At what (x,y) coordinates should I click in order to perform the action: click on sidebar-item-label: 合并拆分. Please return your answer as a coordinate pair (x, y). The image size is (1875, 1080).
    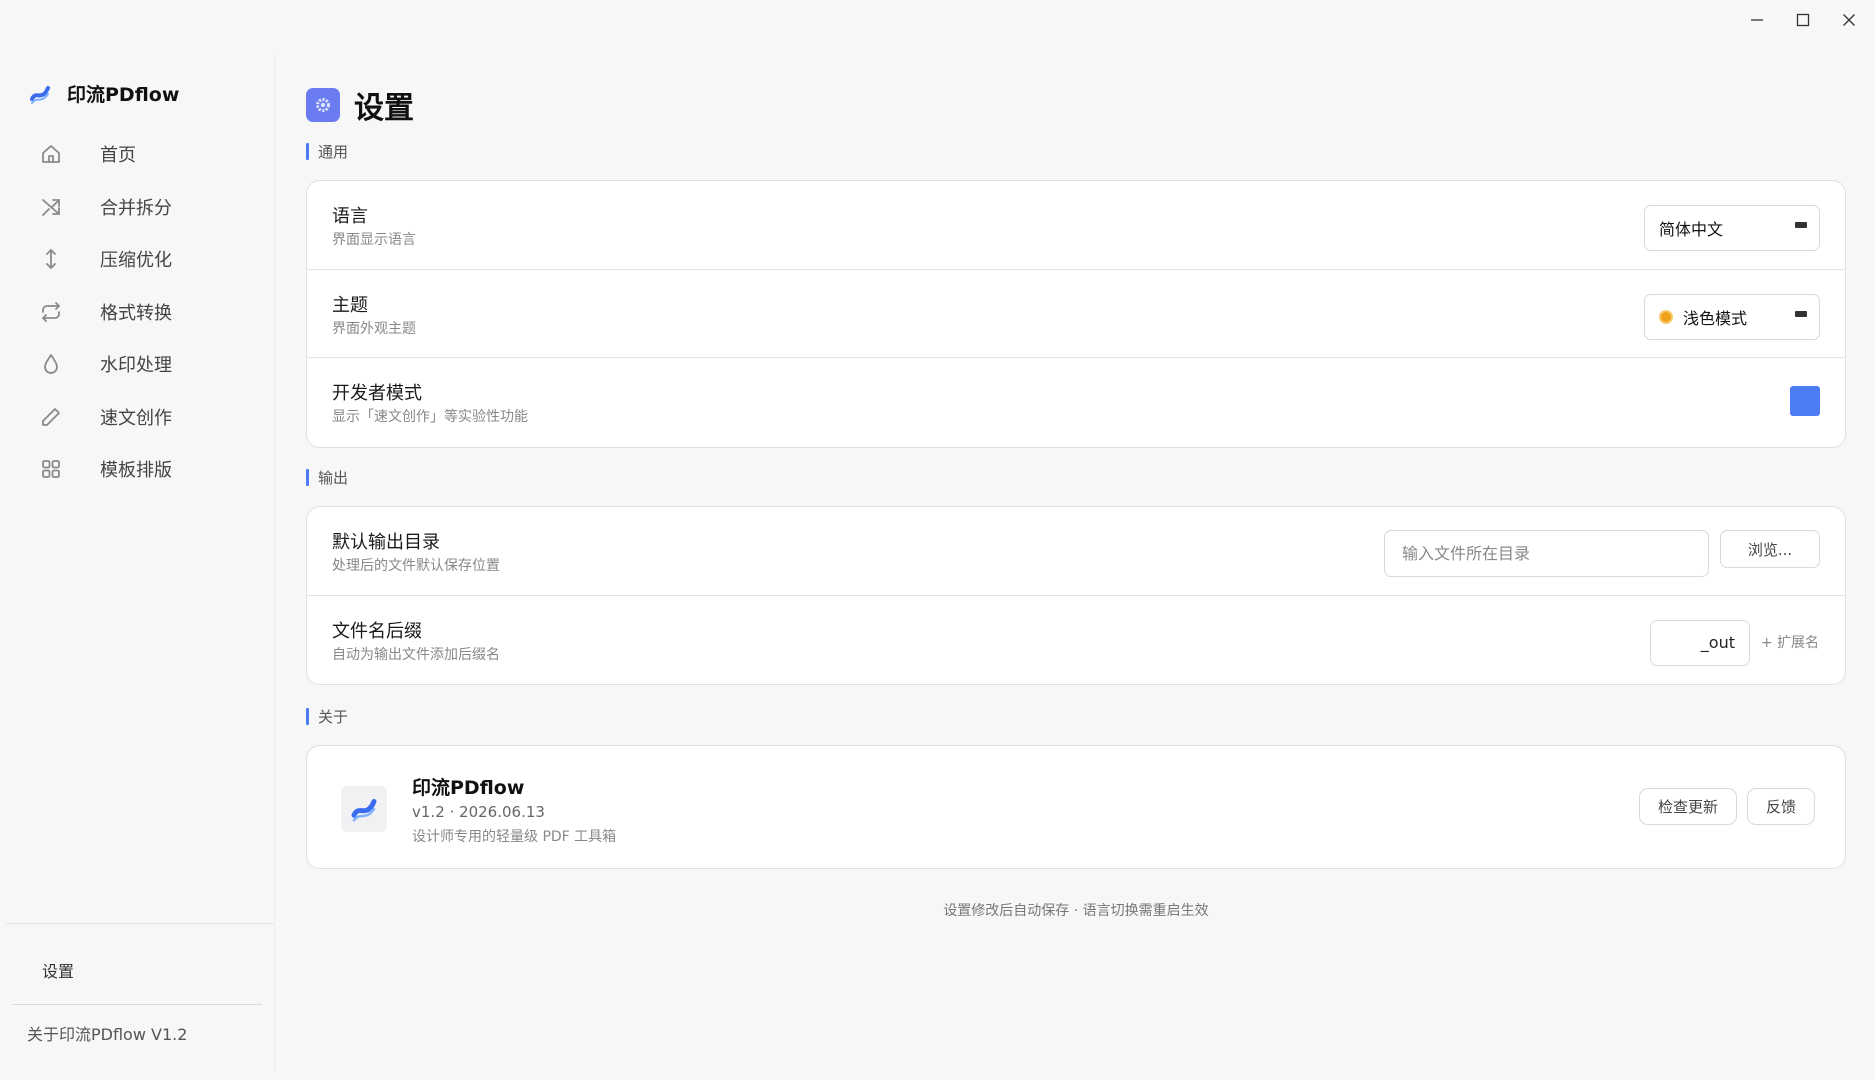
    Looking at the image, I should click on (136, 208).